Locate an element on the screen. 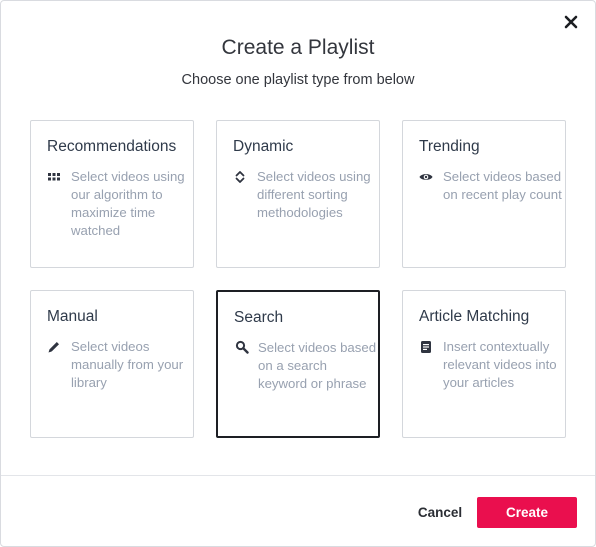 The image size is (596, 547). modal-title: Create a Playlist is located at coordinates (298, 47).